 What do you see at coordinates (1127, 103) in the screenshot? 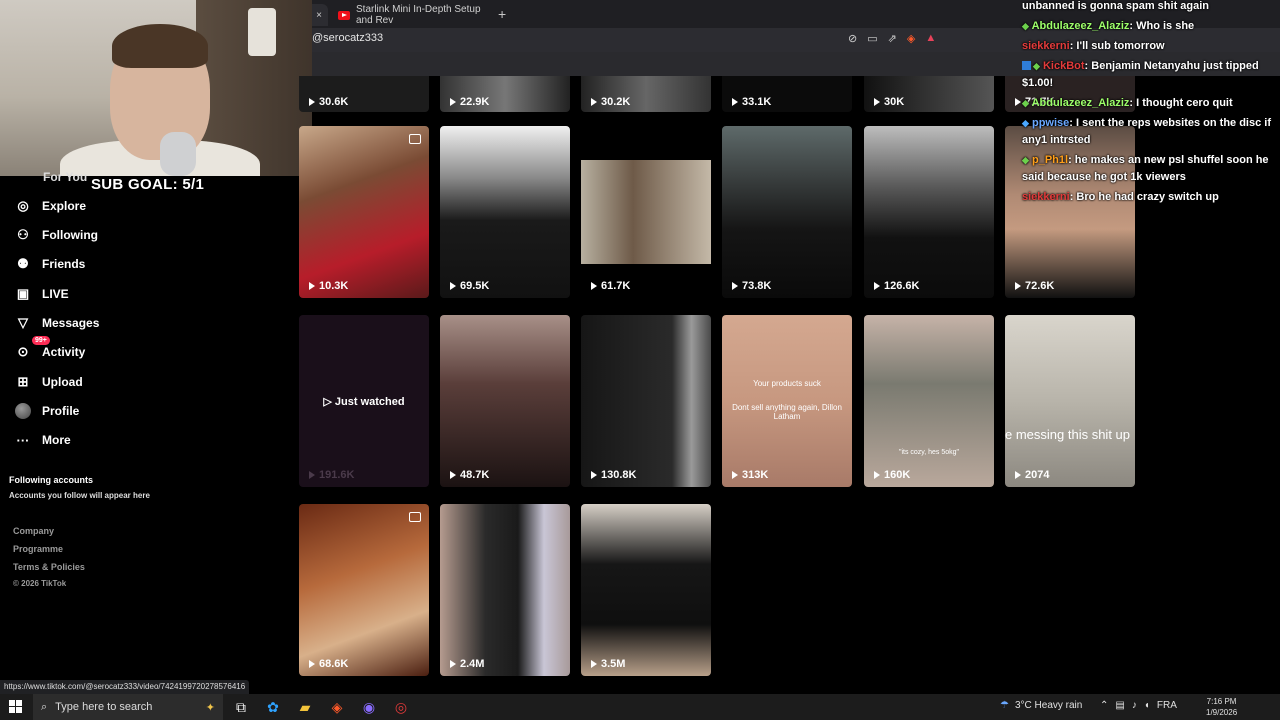
I see `chat-message: ◆ Abdulazeez_Alaziz: I thought cero quit` at bounding box center [1127, 103].